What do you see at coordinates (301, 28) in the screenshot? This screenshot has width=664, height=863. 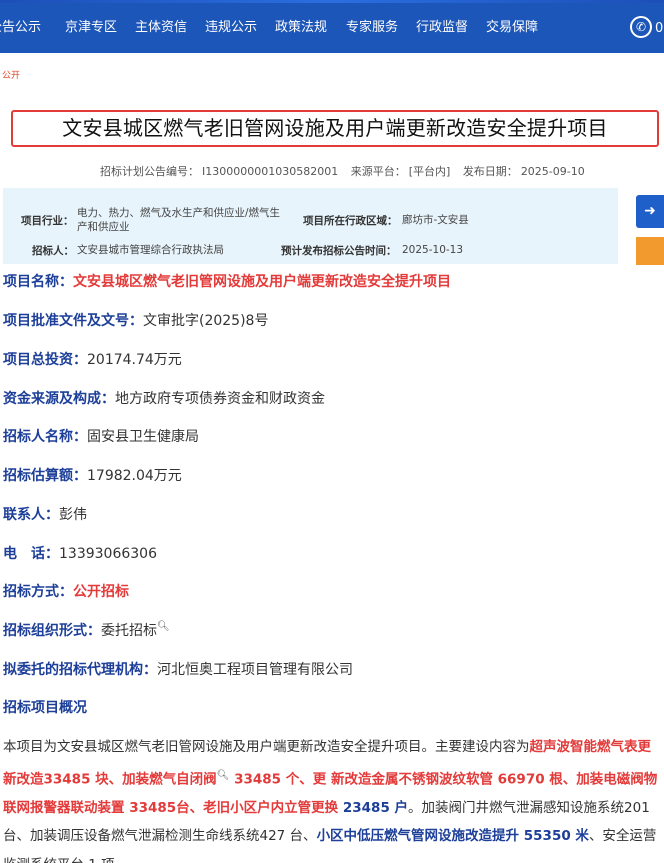 I see `nav-item-policies: 政策法规` at bounding box center [301, 28].